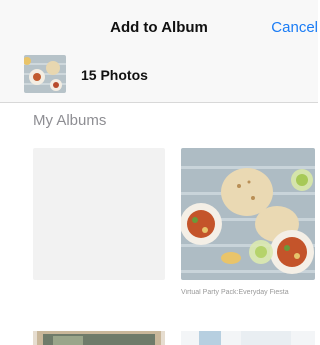  Describe the element at coordinates (235, 292) in the screenshot. I see `album-caption: Virtual Party Pack:Everyday Fiesta` at that location.